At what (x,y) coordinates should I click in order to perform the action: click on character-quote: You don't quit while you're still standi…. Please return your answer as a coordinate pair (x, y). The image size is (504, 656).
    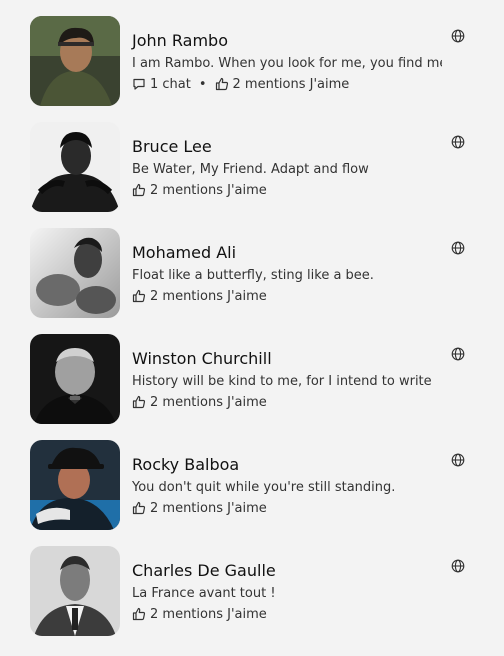
    Looking at the image, I should click on (264, 487).